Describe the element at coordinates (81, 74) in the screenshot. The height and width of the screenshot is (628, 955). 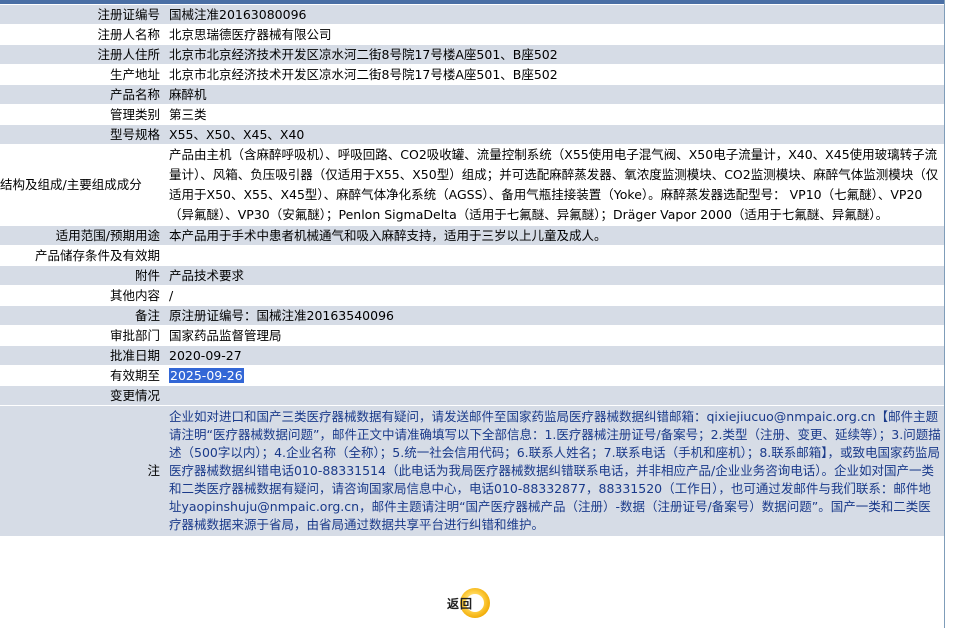
I see `field-label: 生产地址` at that location.